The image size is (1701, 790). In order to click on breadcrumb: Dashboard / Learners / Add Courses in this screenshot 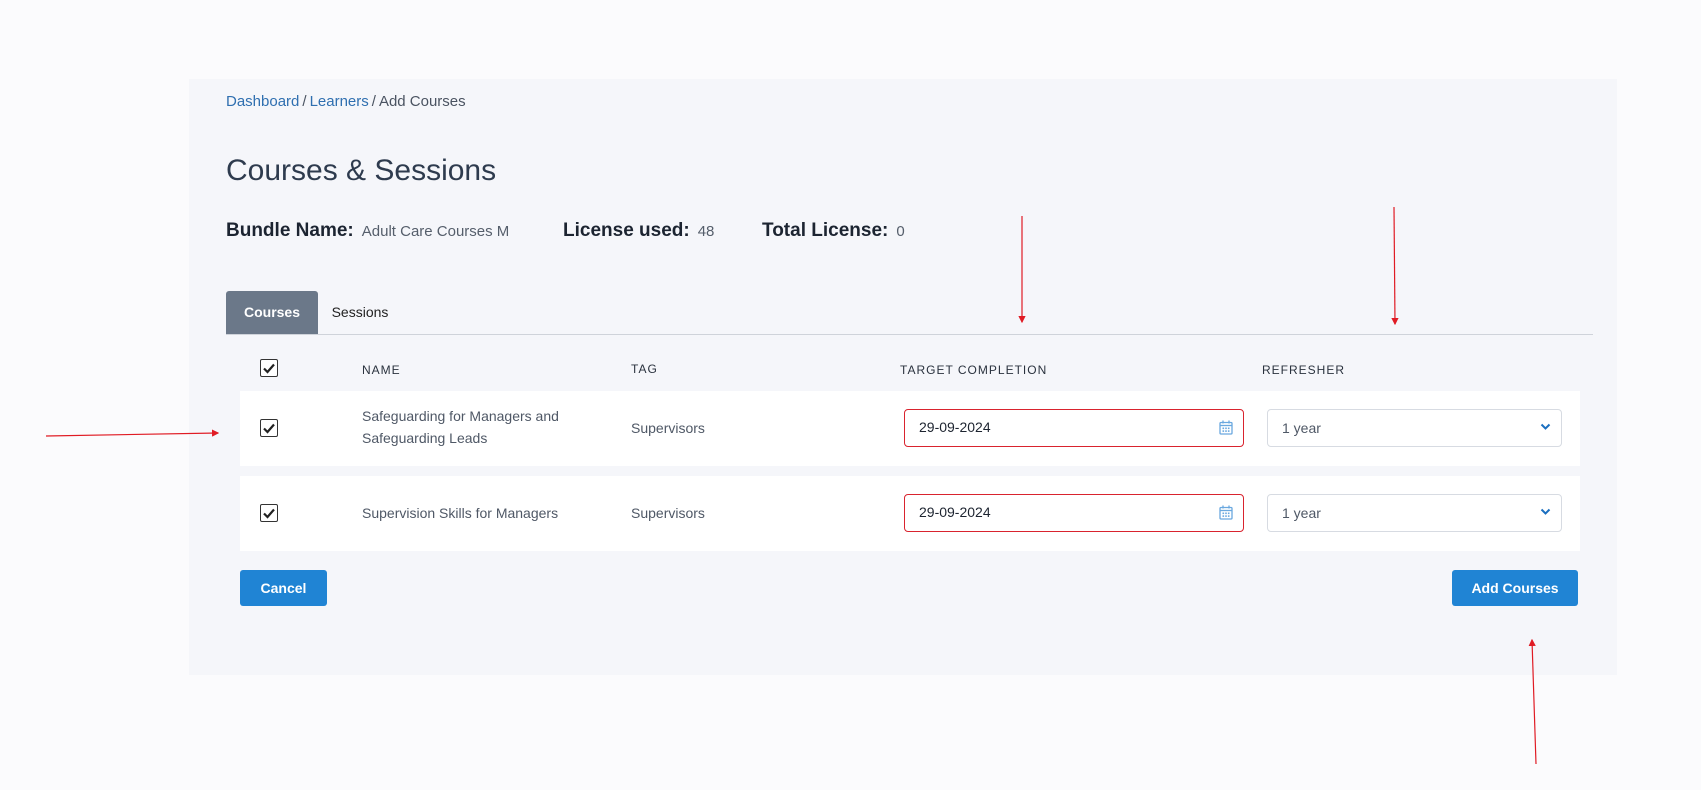, I will do `click(346, 101)`.